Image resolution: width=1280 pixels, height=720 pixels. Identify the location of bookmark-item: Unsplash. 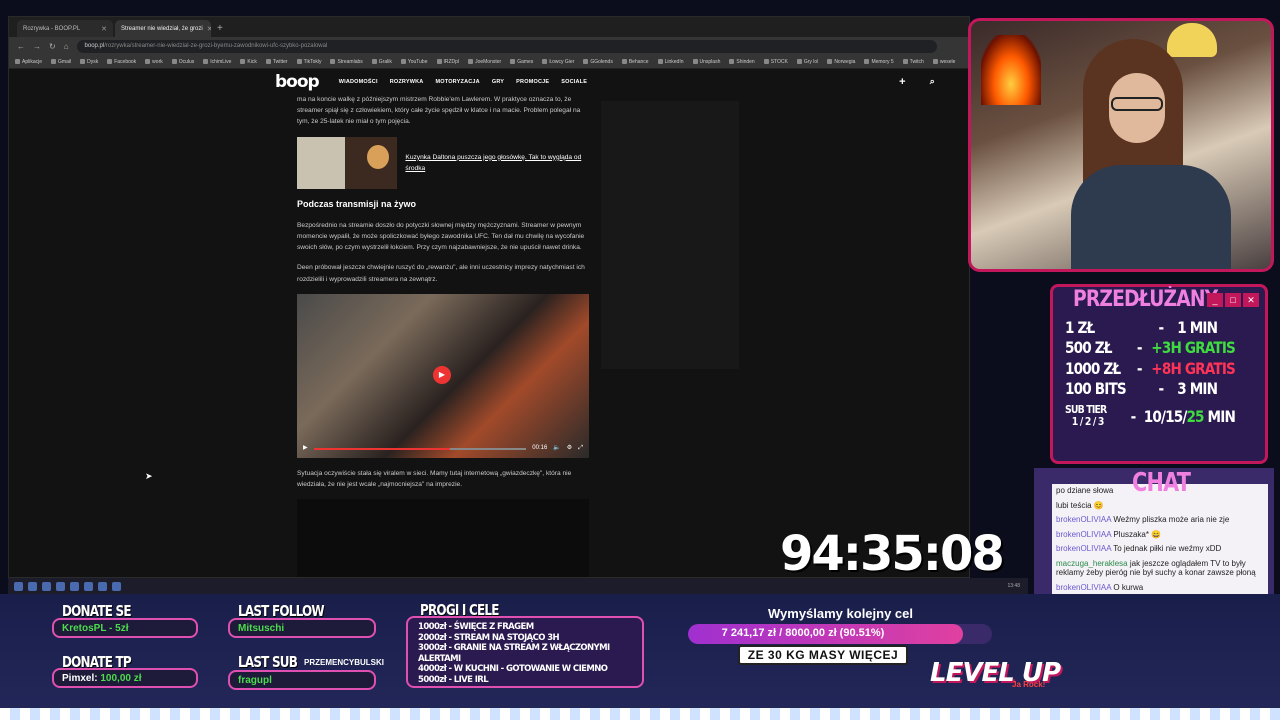
(706, 62).